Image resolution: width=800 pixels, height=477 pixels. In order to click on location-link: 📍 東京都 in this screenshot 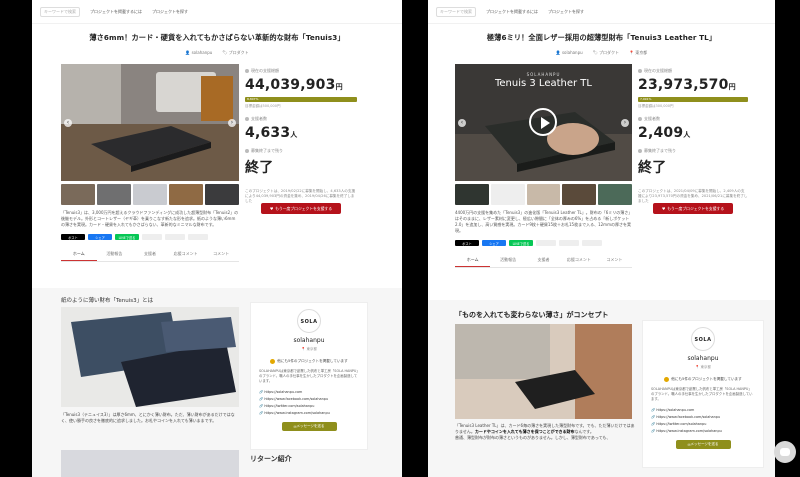, I will do `click(638, 53)`.